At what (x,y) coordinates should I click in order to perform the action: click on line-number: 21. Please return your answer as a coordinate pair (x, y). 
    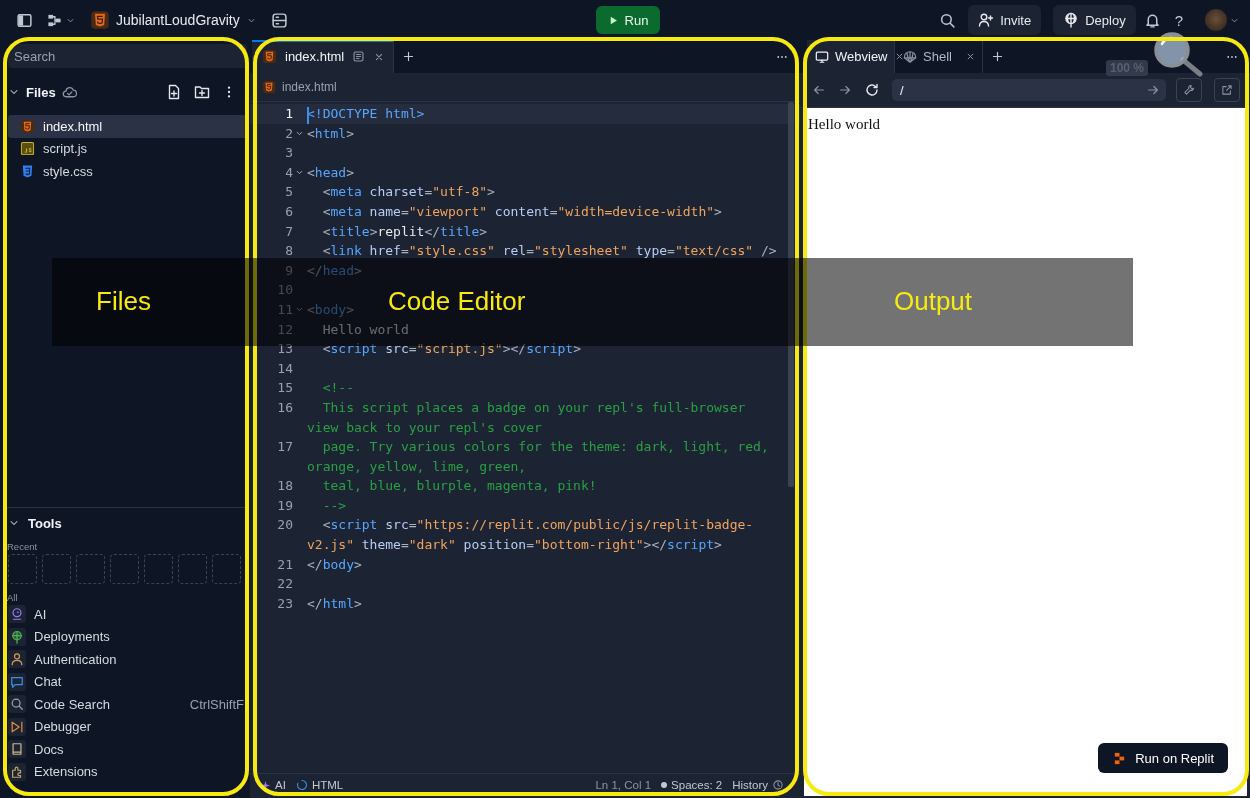
    Looking at the image, I should click on (285, 564).